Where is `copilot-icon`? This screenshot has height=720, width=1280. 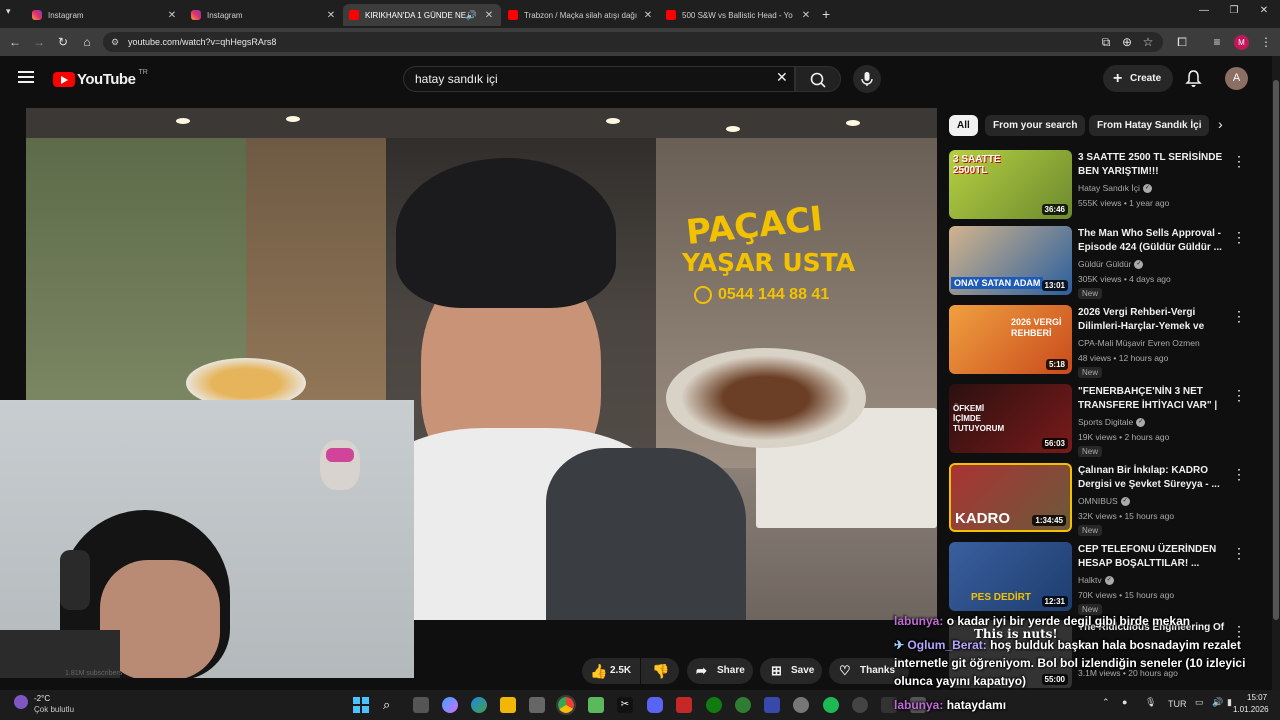 copilot-icon is located at coordinates (450, 705).